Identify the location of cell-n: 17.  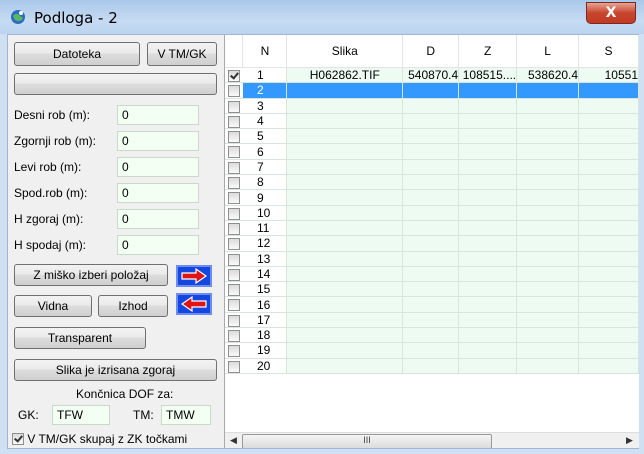
(265, 320).